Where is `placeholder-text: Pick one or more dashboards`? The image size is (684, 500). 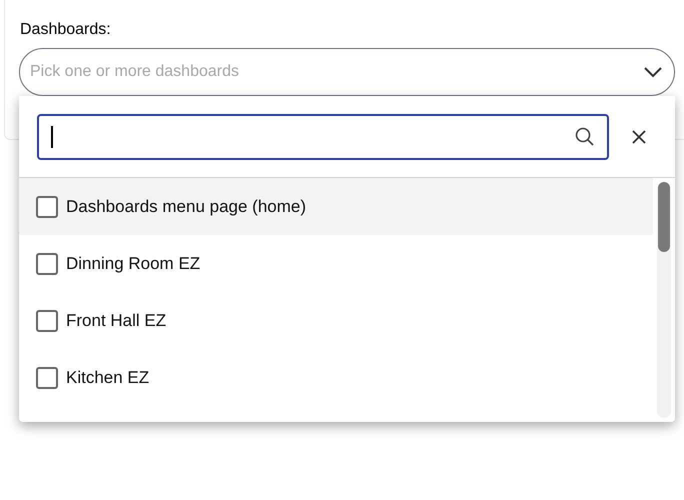 placeholder-text: Pick one or more dashboards is located at coordinates (135, 72).